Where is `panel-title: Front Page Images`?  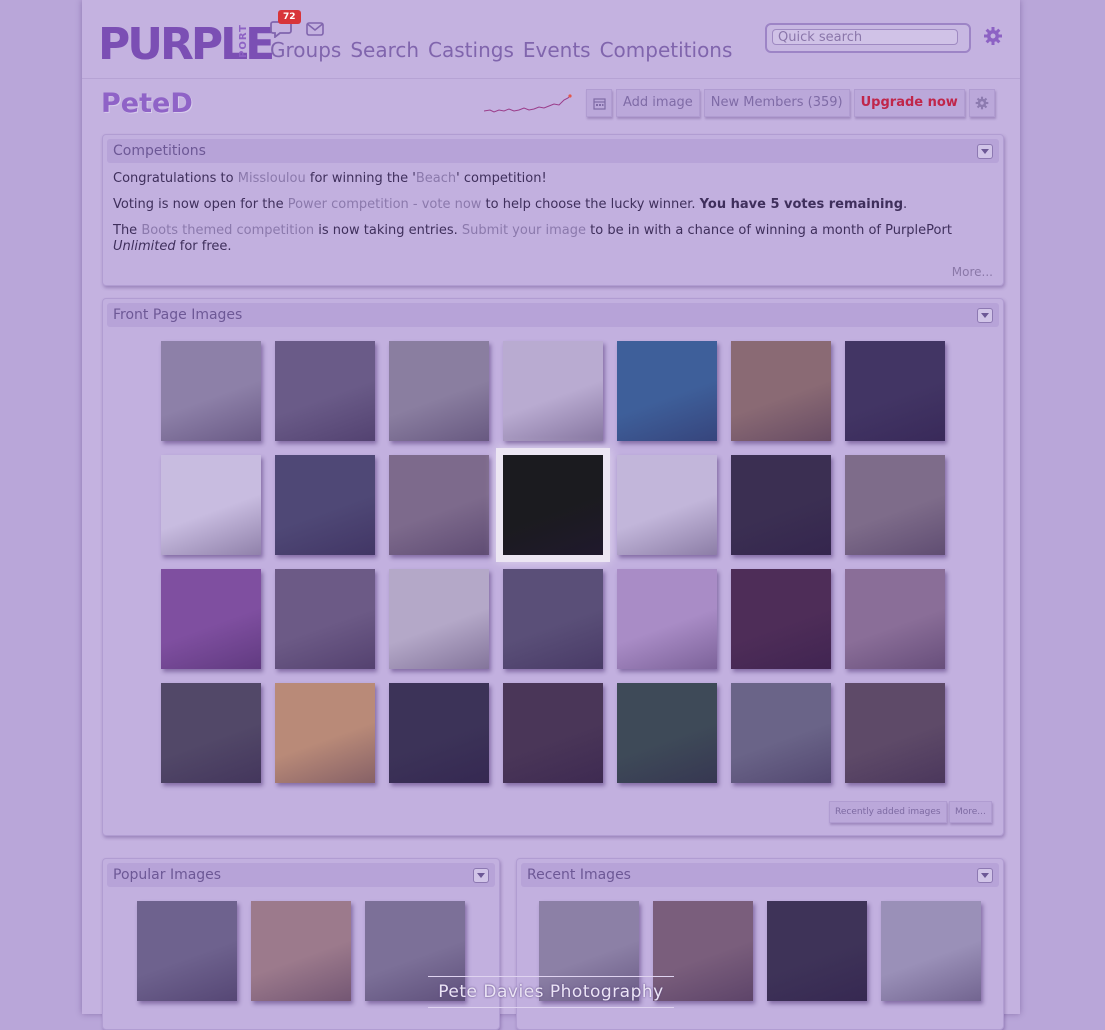
panel-title: Front Page Images is located at coordinates (178, 315).